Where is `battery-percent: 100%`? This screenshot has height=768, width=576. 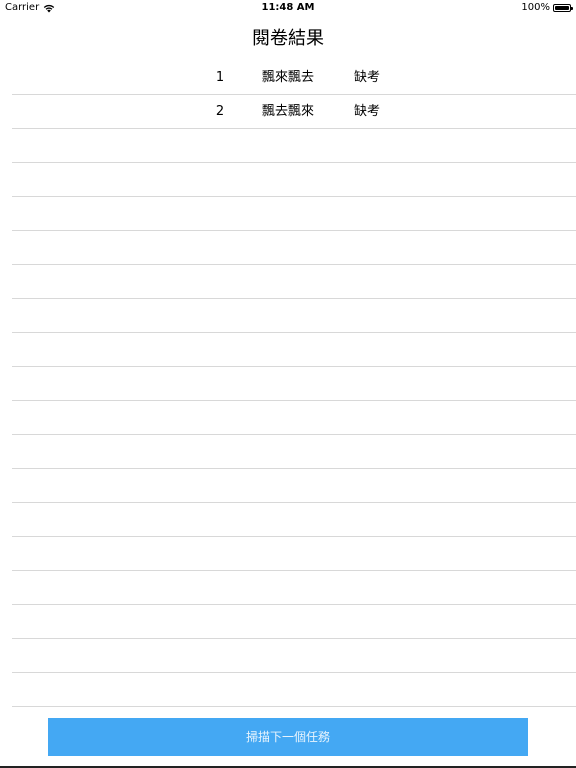
battery-percent: 100% is located at coordinates (535, 7).